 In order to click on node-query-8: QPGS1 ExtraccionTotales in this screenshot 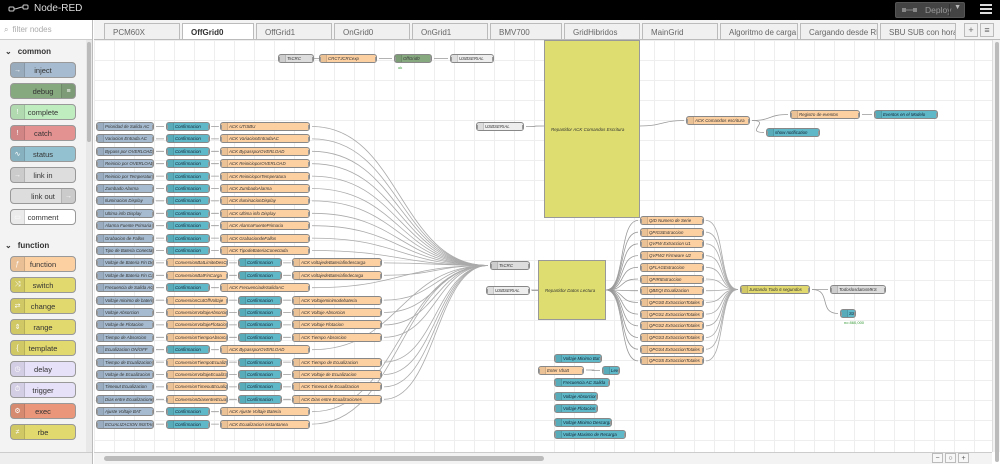, I will do `click(672, 314)`.